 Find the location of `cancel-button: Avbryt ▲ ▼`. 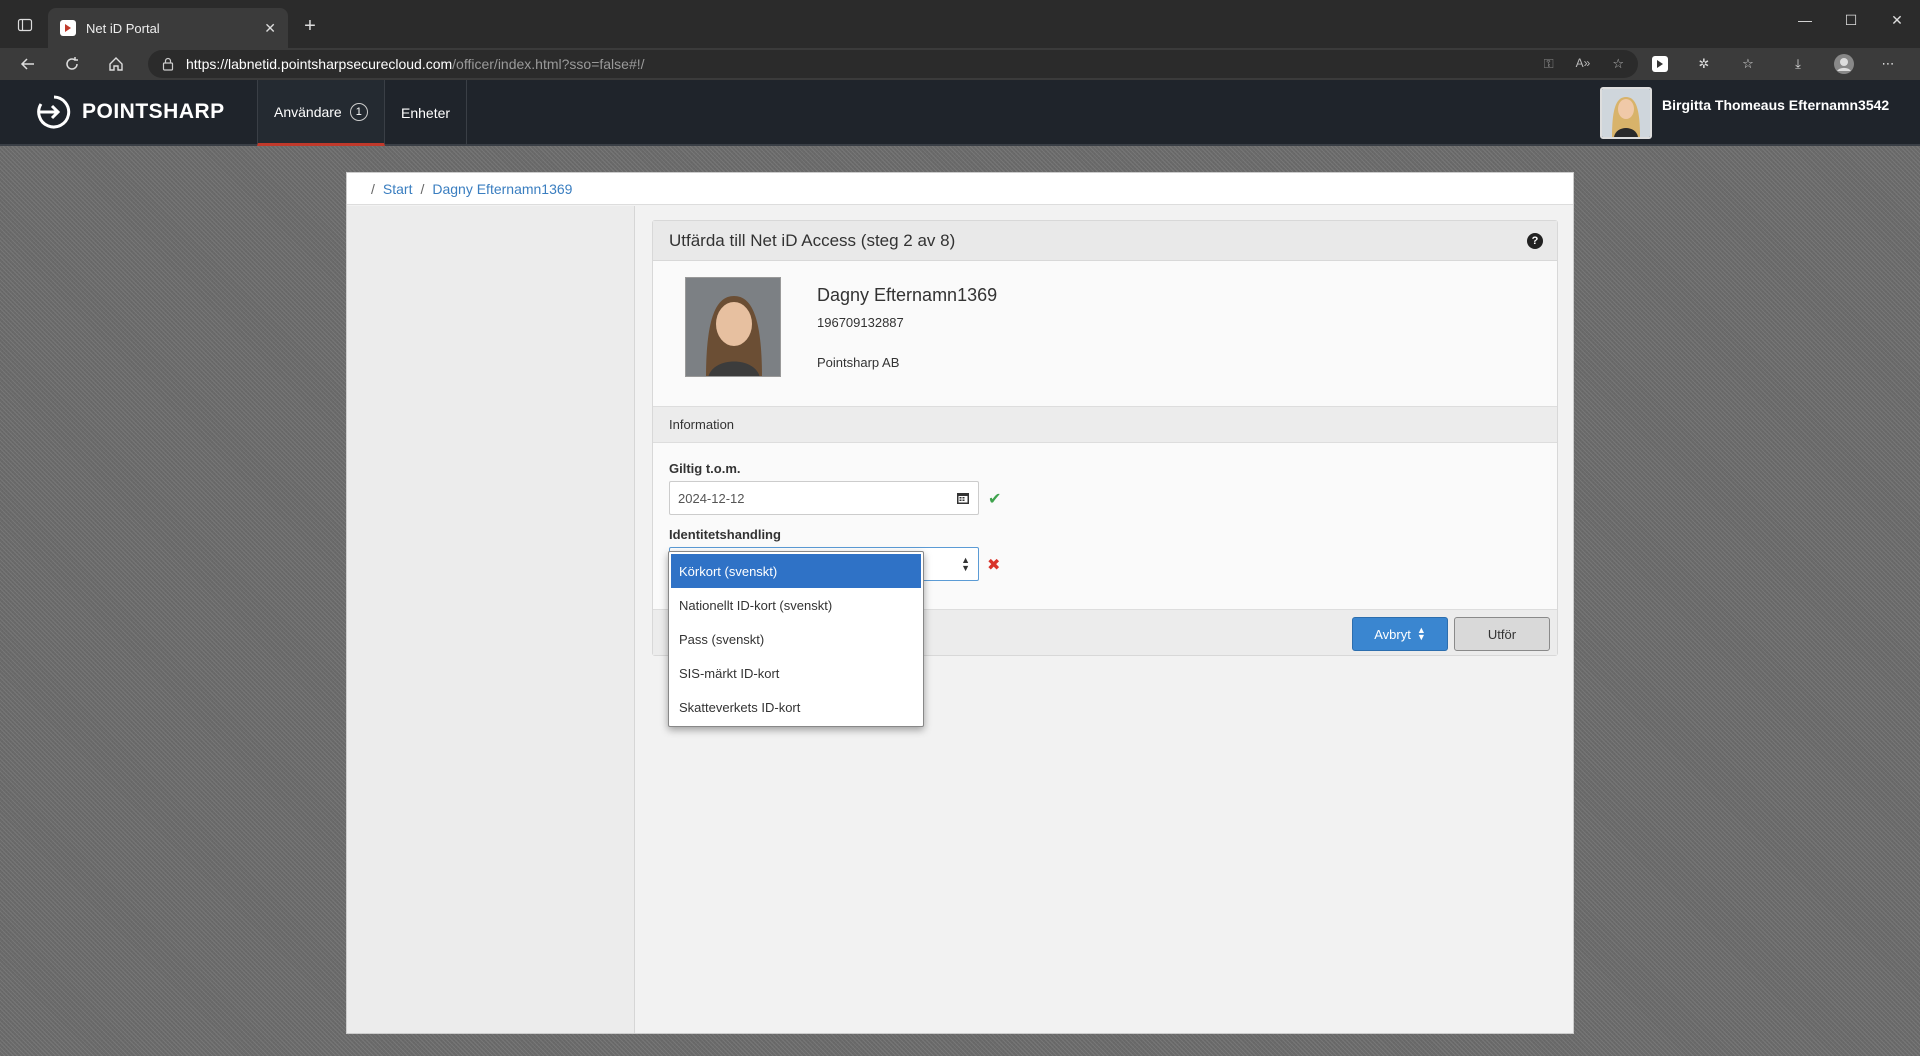

cancel-button: Avbryt ▲ ▼ is located at coordinates (1400, 634).